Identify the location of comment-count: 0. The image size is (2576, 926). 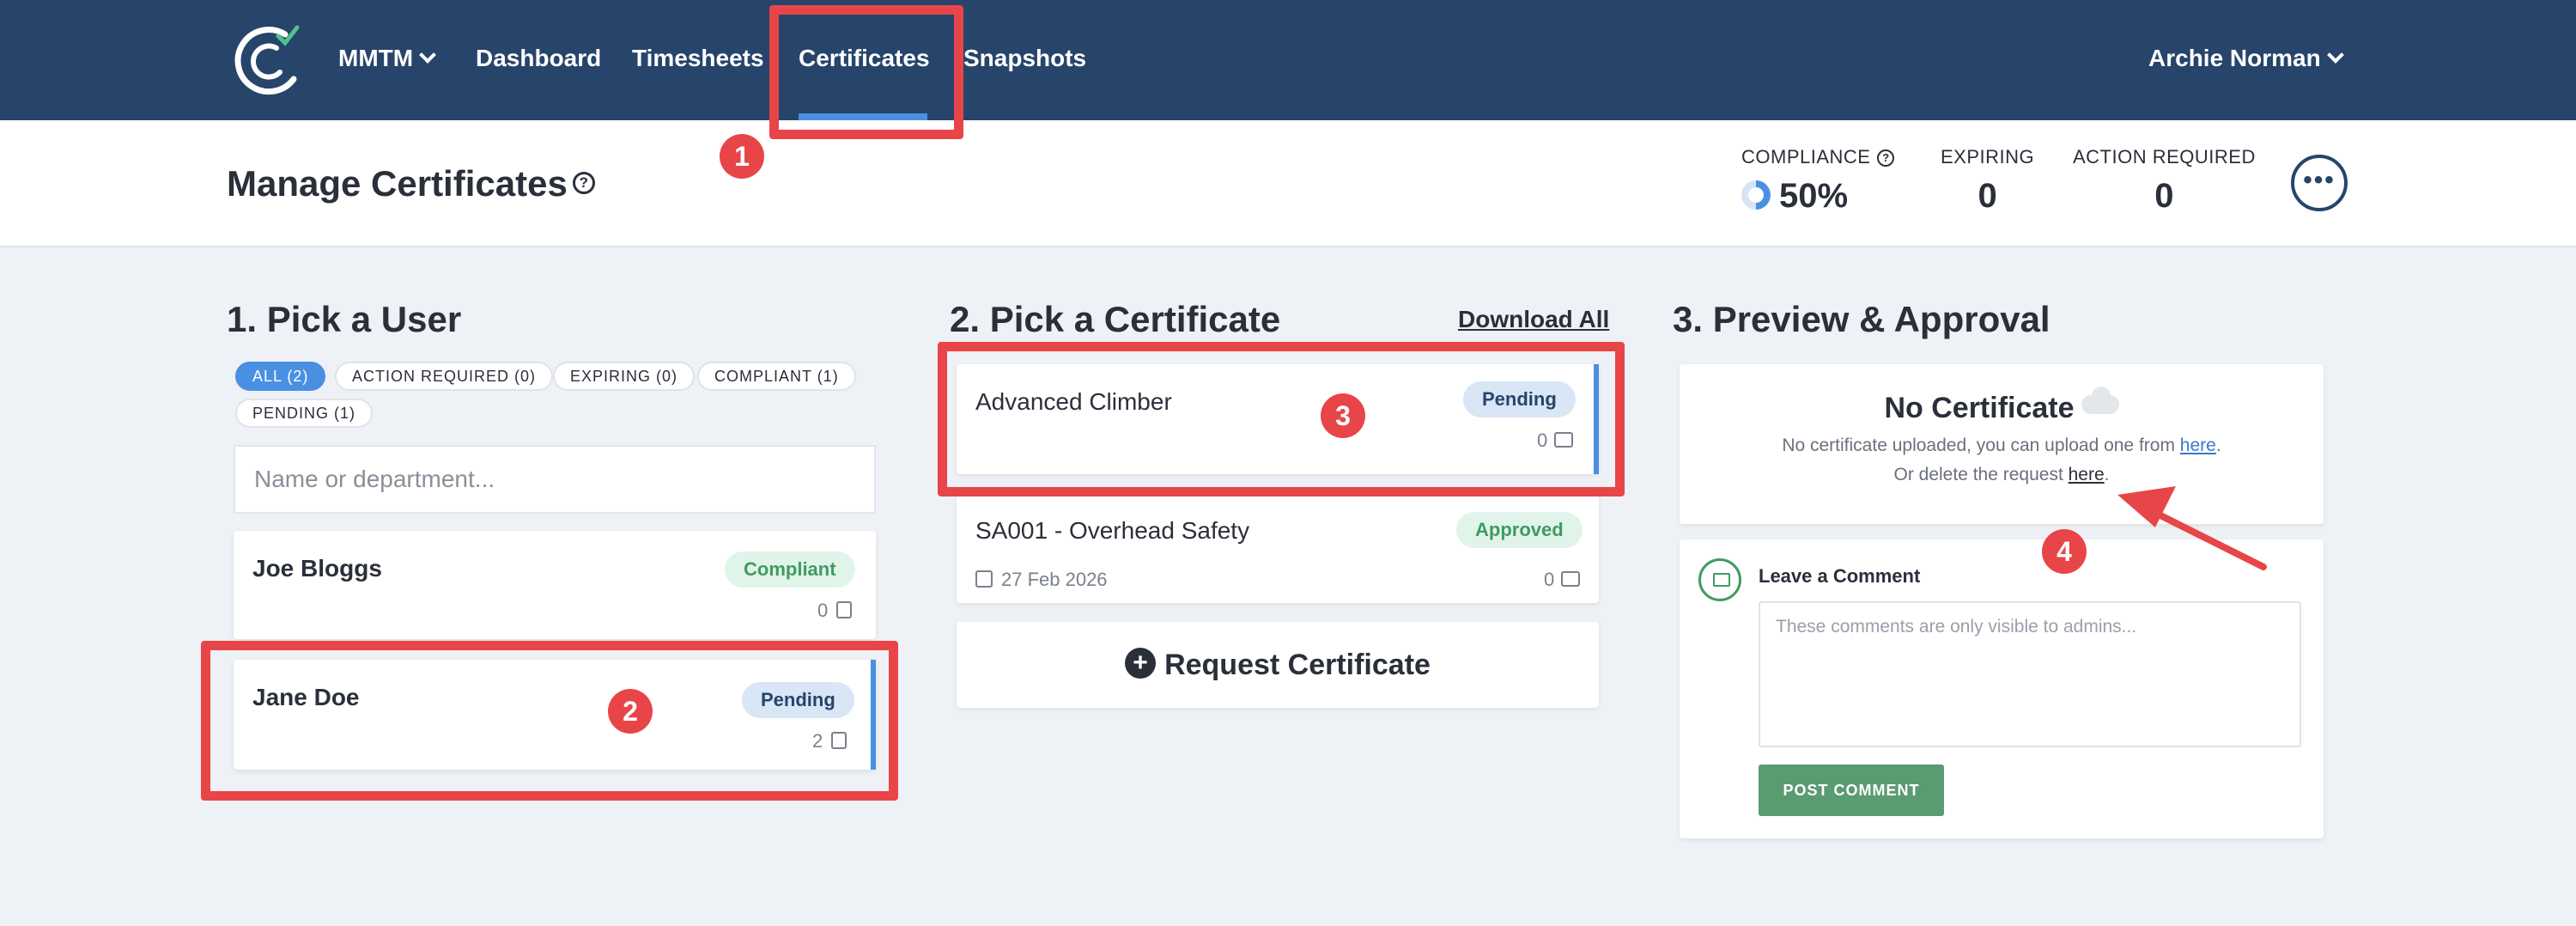
(1562, 580).